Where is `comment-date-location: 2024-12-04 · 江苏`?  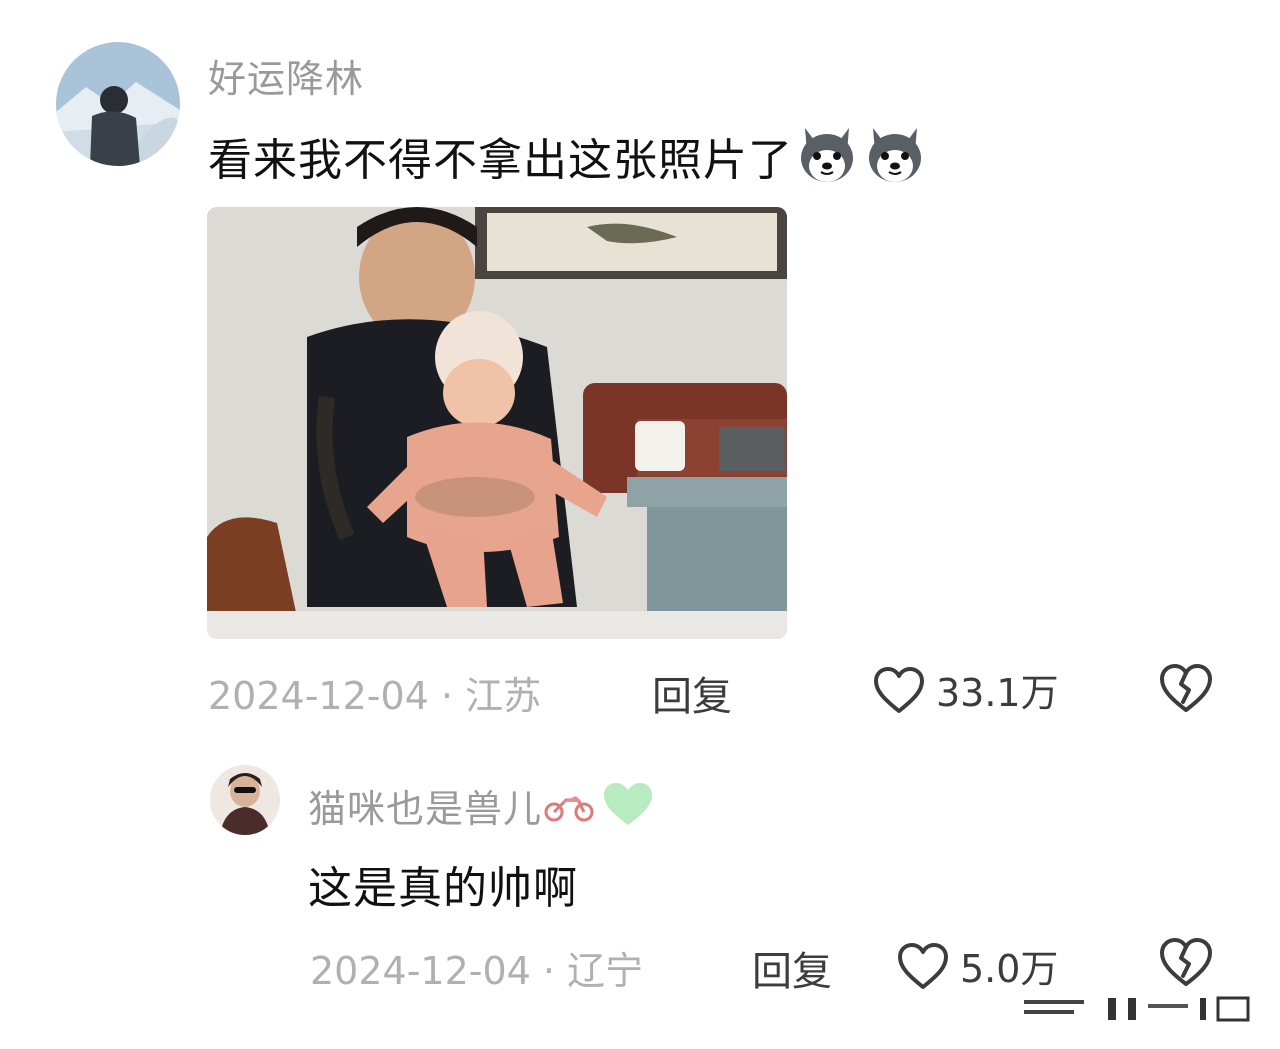 comment-date-location: 2024-12-04 · 江苏 is located at coordinates (375, 696).